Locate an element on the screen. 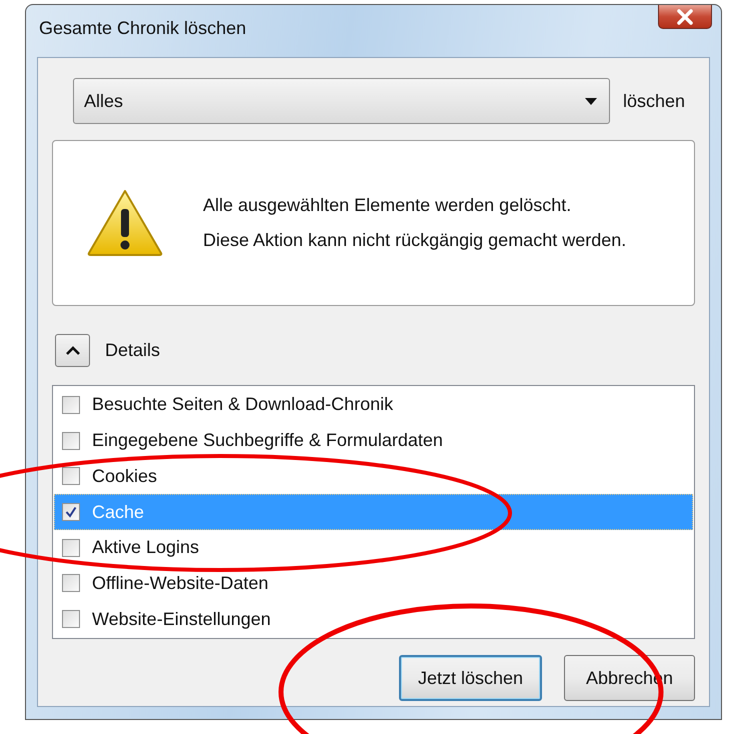 The width and height of the screenshot is (730, 734). close-button is located at coordinates (685, 17).